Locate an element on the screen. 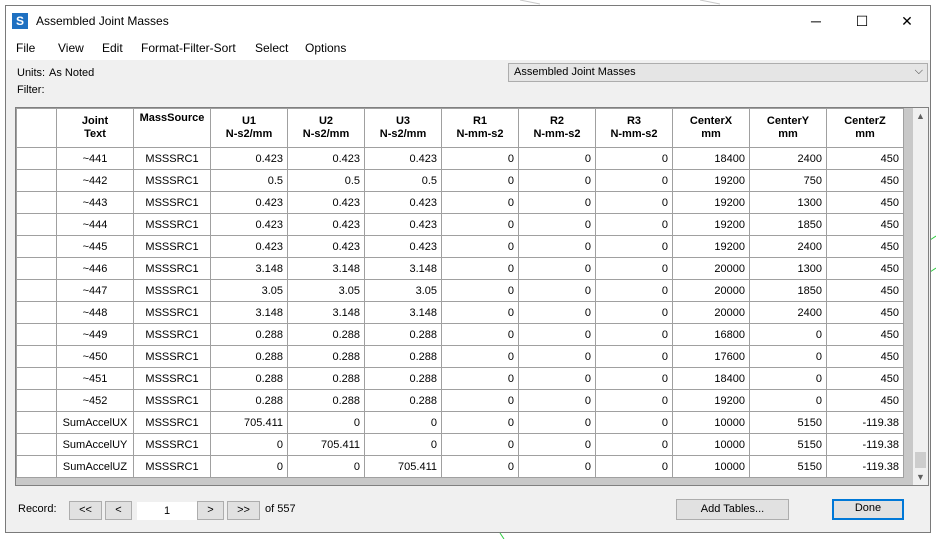 The width and height of the screenshot is (936, 539). table-cell: ~452 is located at coordinates (95, 400).